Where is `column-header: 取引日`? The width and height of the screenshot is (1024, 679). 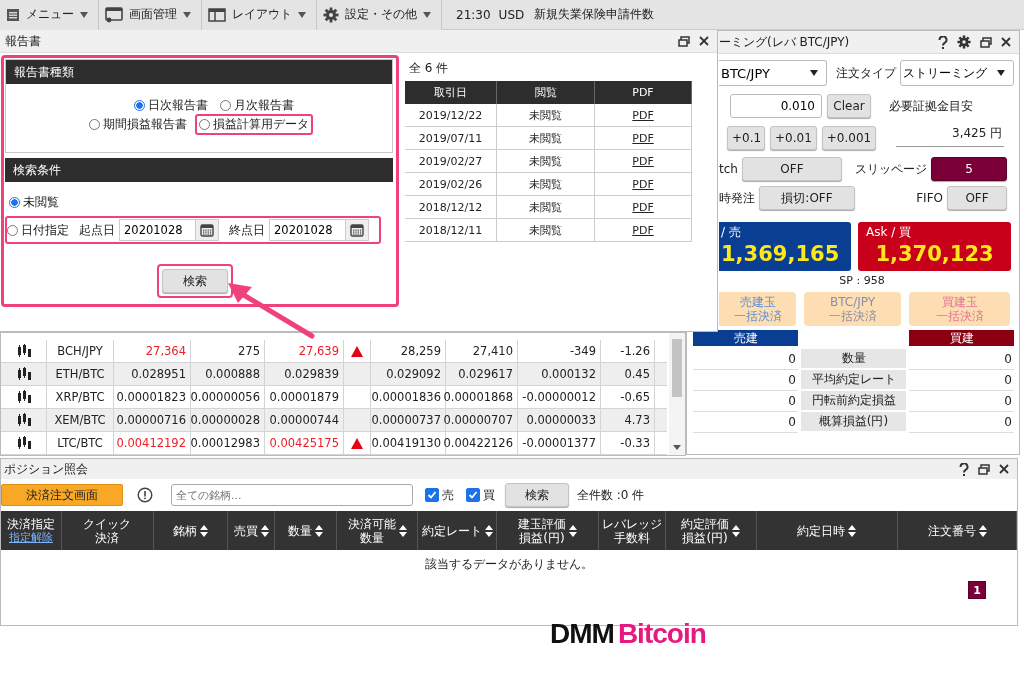
column-header: 取引日 is located at coordinates (451, 92).